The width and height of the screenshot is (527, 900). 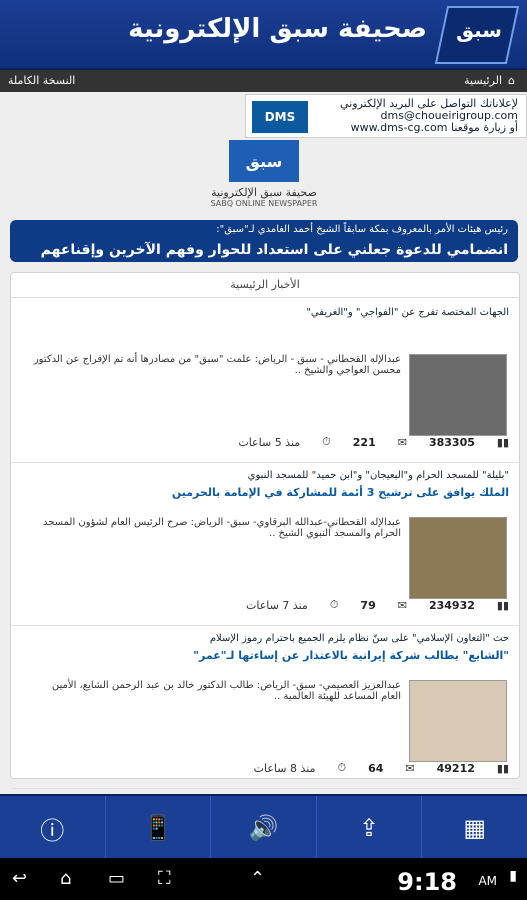 What do you see at coordinates (489, 80) in the screenshot?
I see `home-nav-link: ⌂ الرئيسية` at bounding box center [489, 80].